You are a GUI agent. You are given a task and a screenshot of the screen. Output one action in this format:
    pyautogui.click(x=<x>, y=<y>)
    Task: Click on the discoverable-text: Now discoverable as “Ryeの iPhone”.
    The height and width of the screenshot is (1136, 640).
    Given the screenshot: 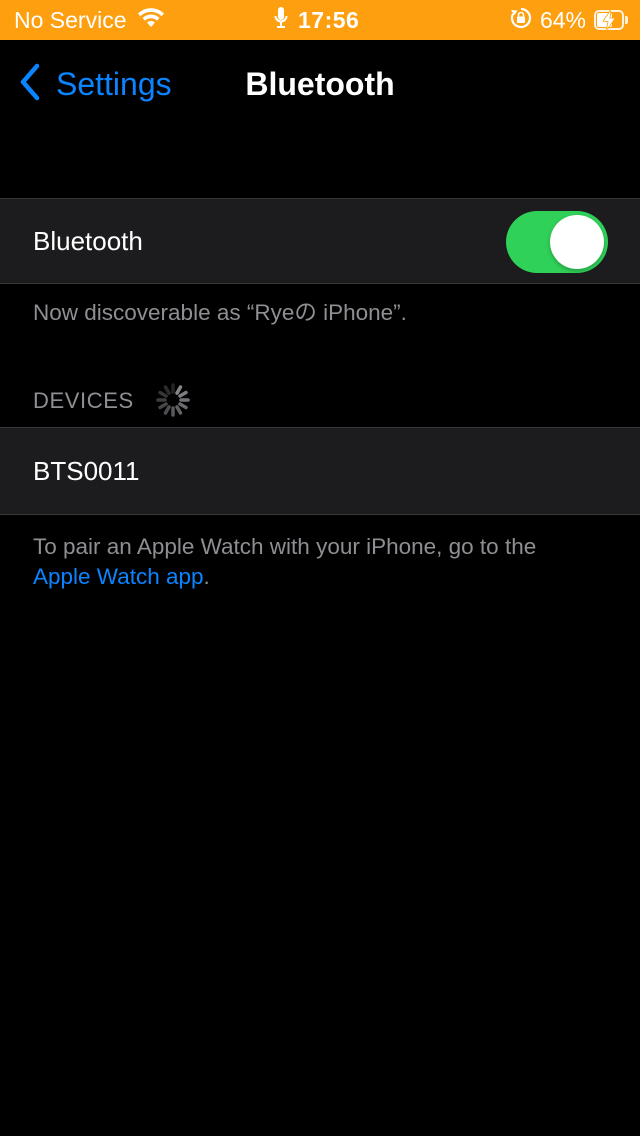 What is the action you would take?
    pyautogui.click(x=220, y=312)
    